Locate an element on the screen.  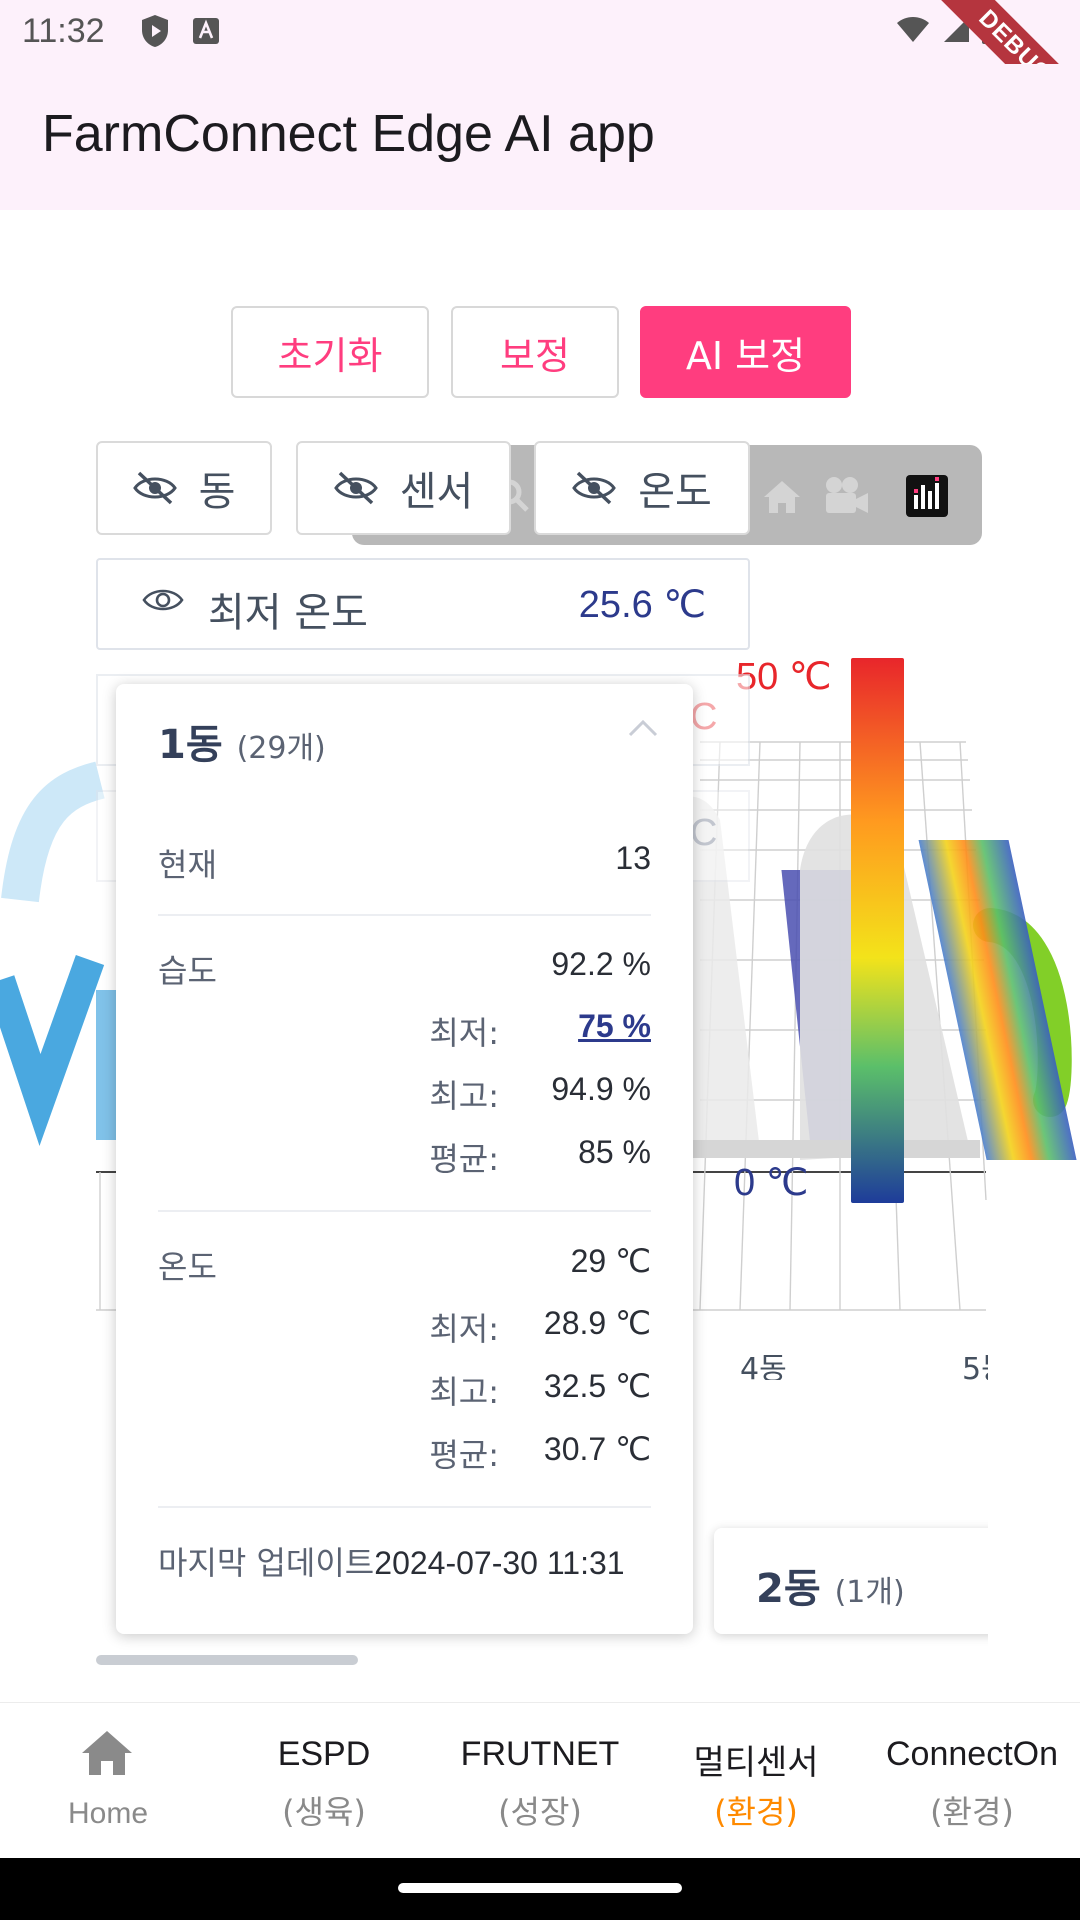
popup-title: 1동 (29개) is located at coordinates (242, 741).